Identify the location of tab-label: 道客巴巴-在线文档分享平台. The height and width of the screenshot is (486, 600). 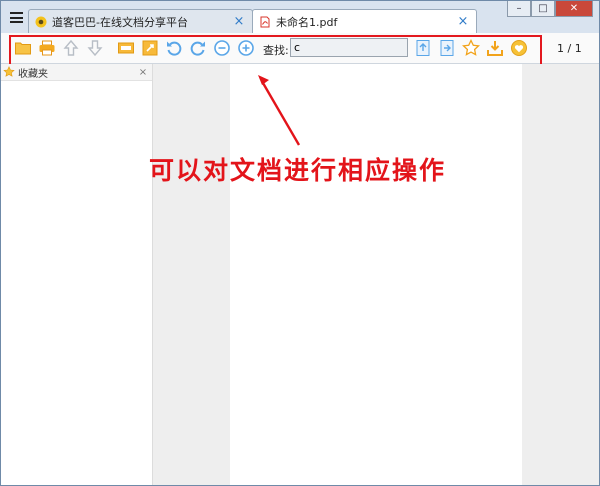
(120, 22).